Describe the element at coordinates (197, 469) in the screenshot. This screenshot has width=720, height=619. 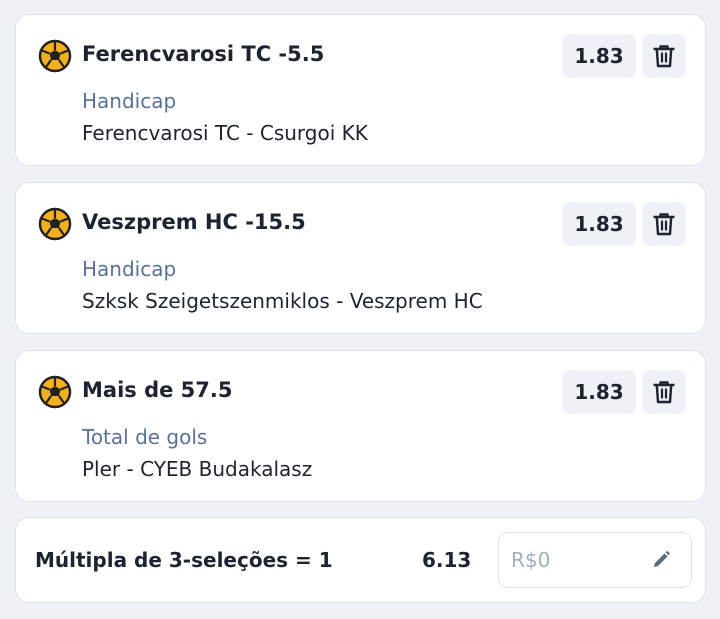
I see `bet-event: Pler - CYEB Budakalasz` at that location.